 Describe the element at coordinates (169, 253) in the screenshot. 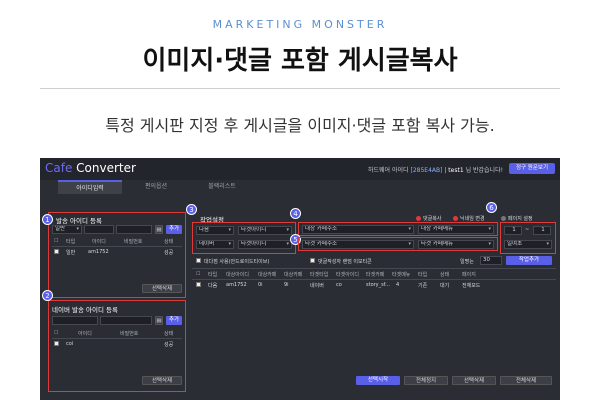

I see `row-status: 성공` at that location.